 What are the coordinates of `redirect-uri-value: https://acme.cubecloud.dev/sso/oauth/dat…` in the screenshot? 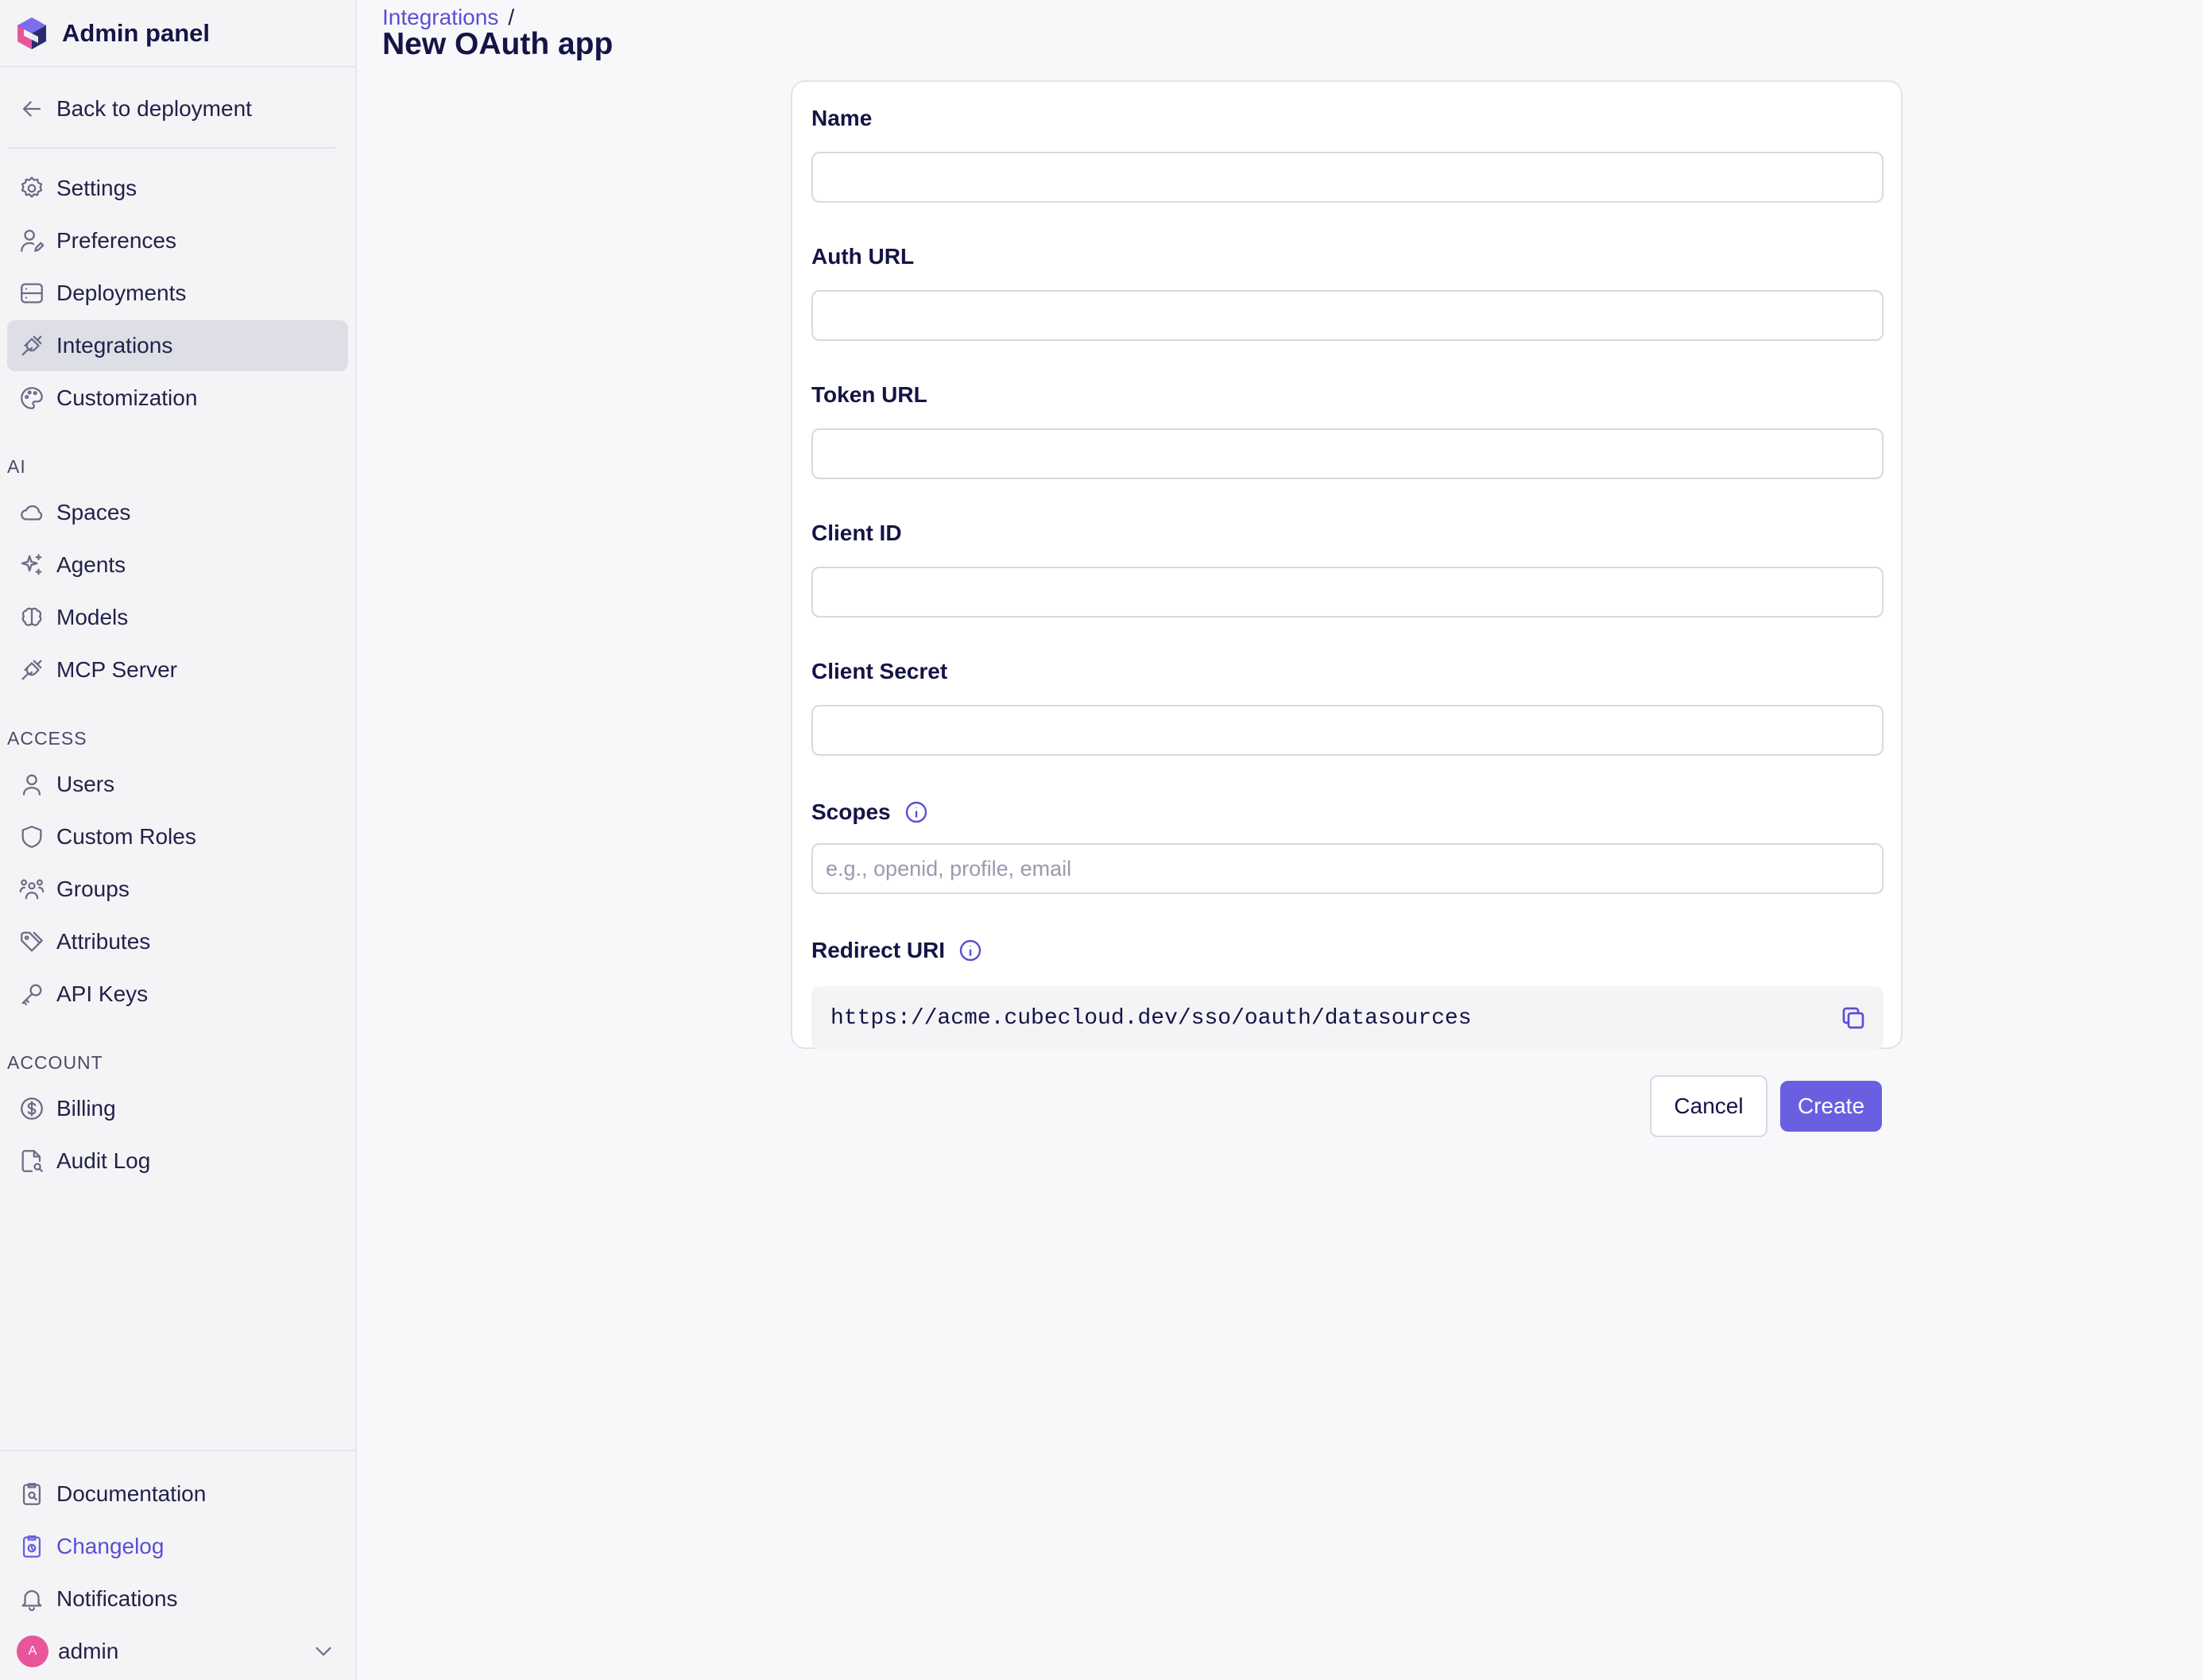 It's located at (1151, 1018).